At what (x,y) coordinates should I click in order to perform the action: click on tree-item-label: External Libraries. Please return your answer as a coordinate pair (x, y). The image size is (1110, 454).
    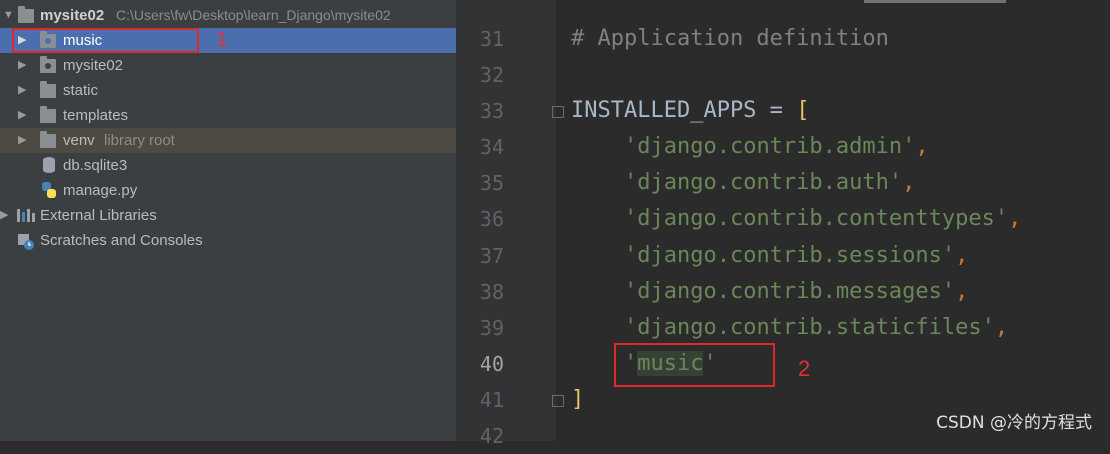
    Looking at the image, I should click on (98, 215).